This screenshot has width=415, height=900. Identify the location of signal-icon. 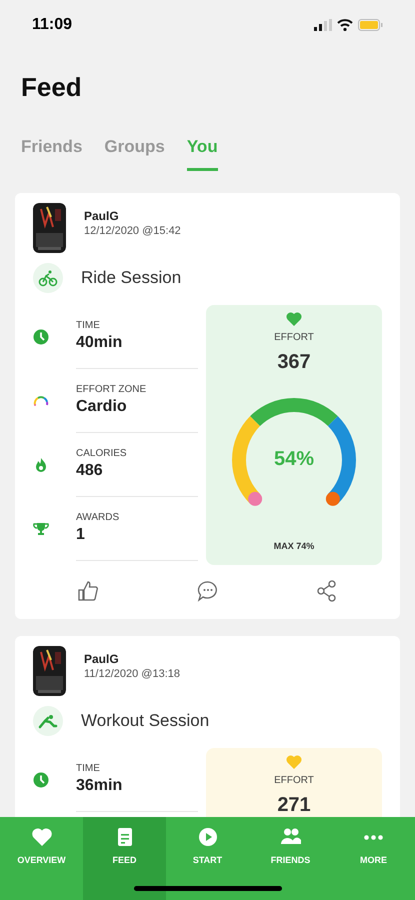
(323, 25).